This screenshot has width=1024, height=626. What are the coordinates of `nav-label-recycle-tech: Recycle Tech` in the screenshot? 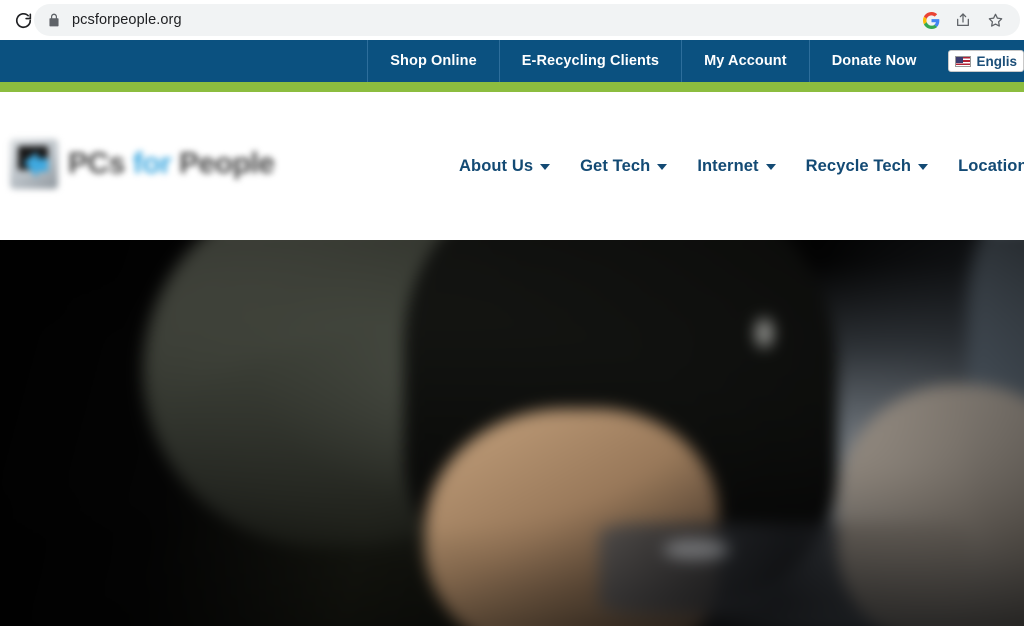 It's located at (858, 165).